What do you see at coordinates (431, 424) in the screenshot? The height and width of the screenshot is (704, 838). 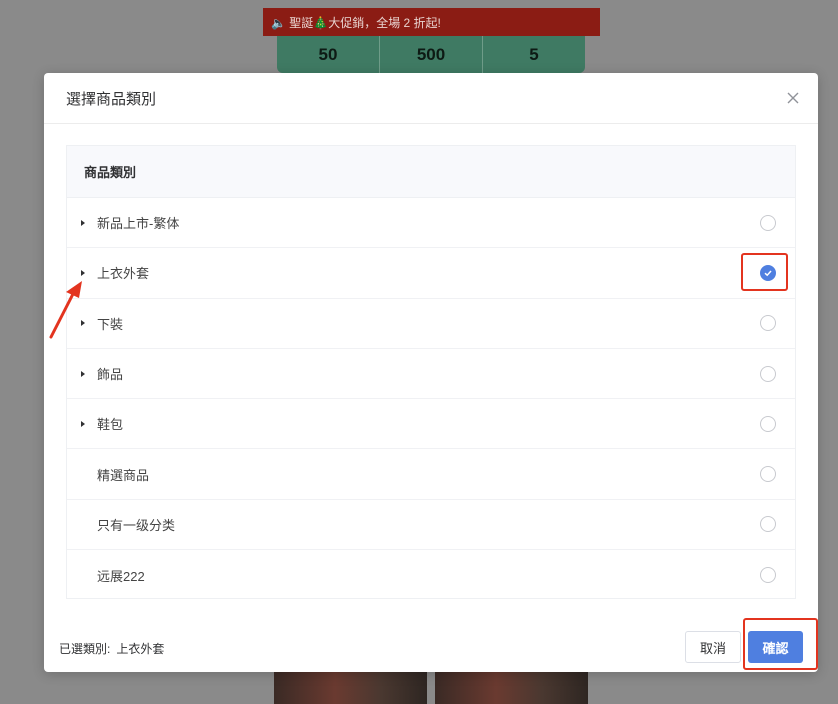 I see `category-row: 鞋包` at bounding box center [431, 424].